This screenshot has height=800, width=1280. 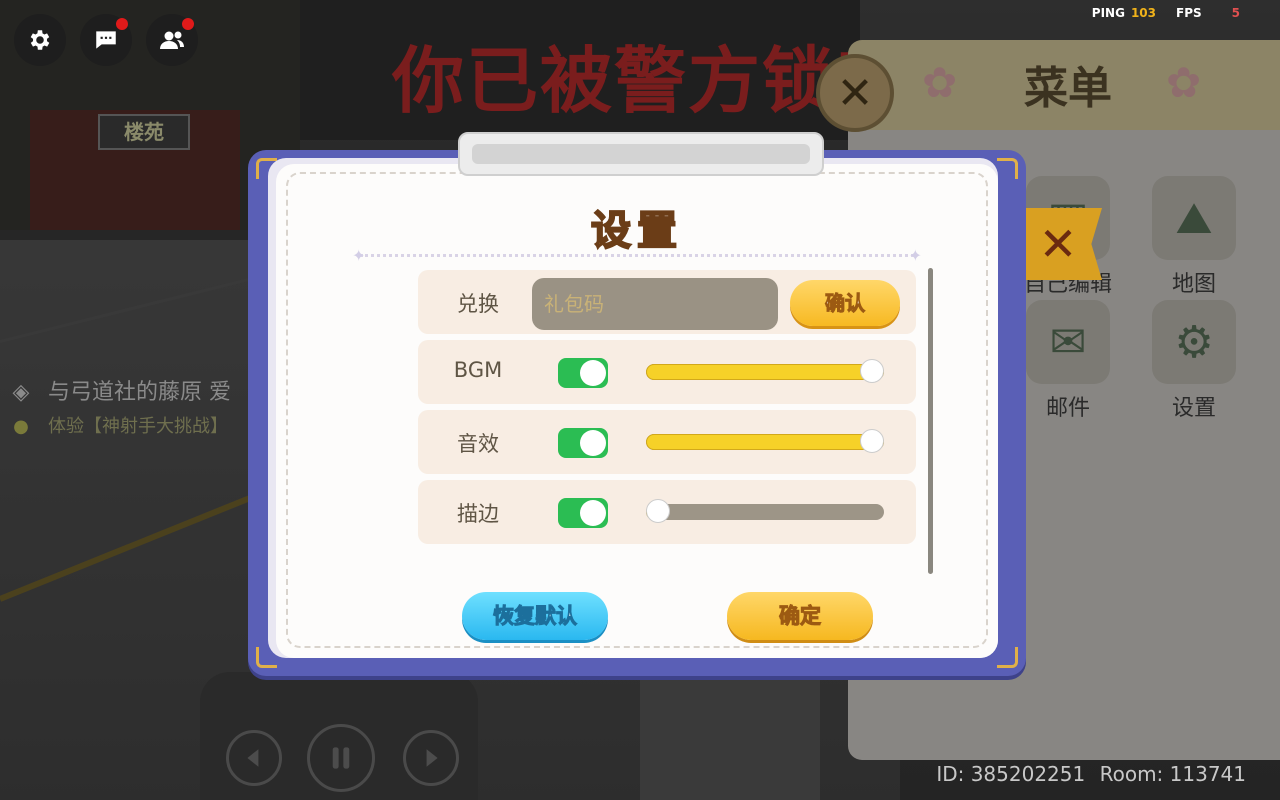 I want to click on room-id: Room: 113741, so click(x=1172, y=774).